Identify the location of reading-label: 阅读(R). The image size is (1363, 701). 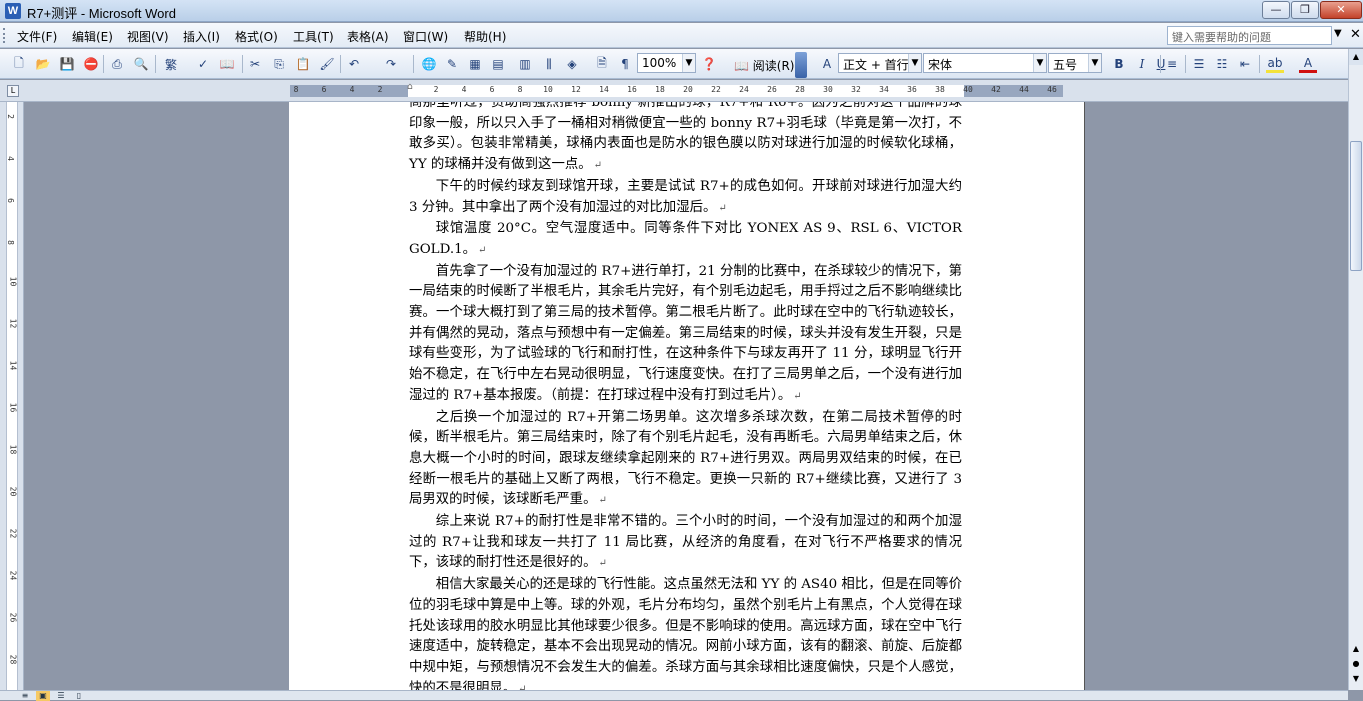
(773, 66).